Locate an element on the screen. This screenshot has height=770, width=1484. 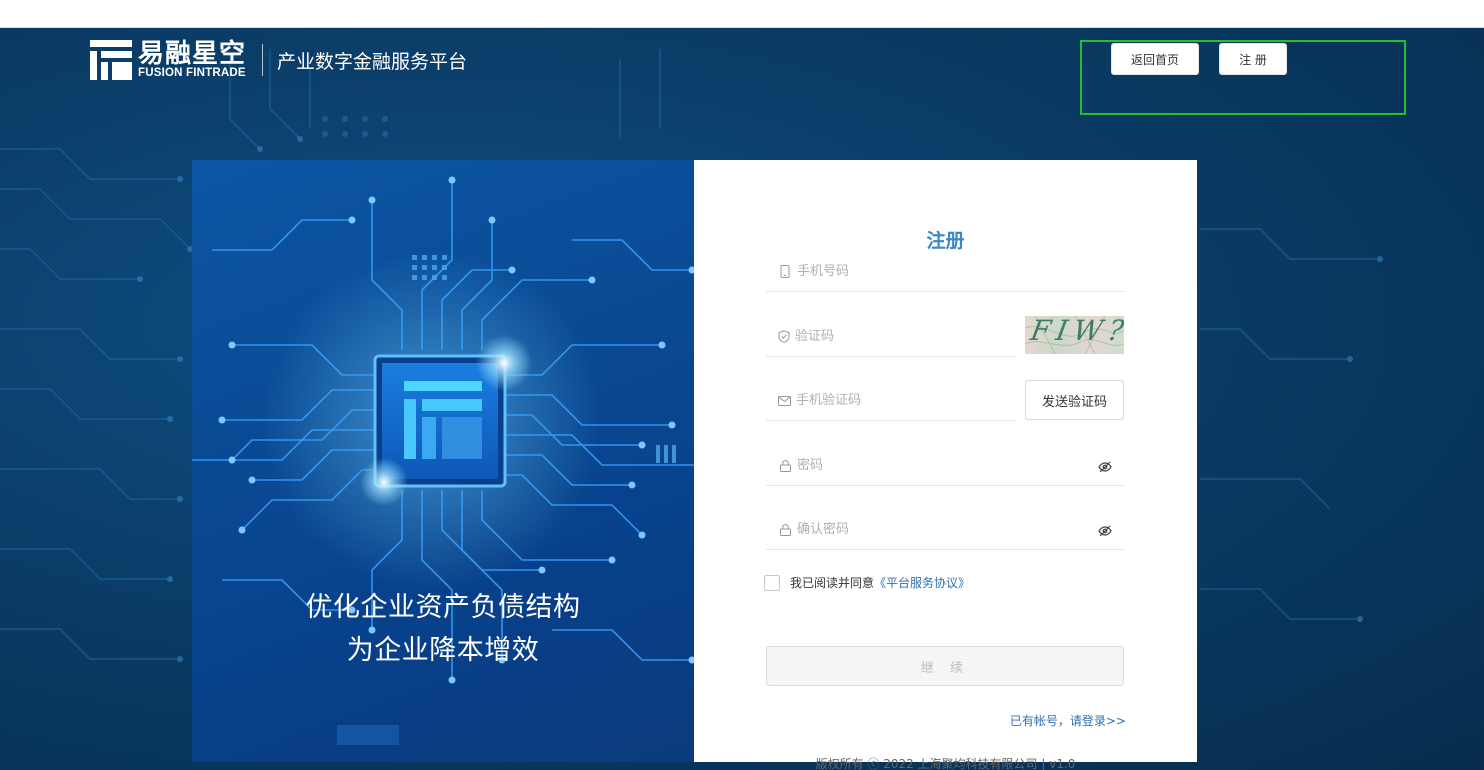
top-strip is located at coordinates (742, 14).